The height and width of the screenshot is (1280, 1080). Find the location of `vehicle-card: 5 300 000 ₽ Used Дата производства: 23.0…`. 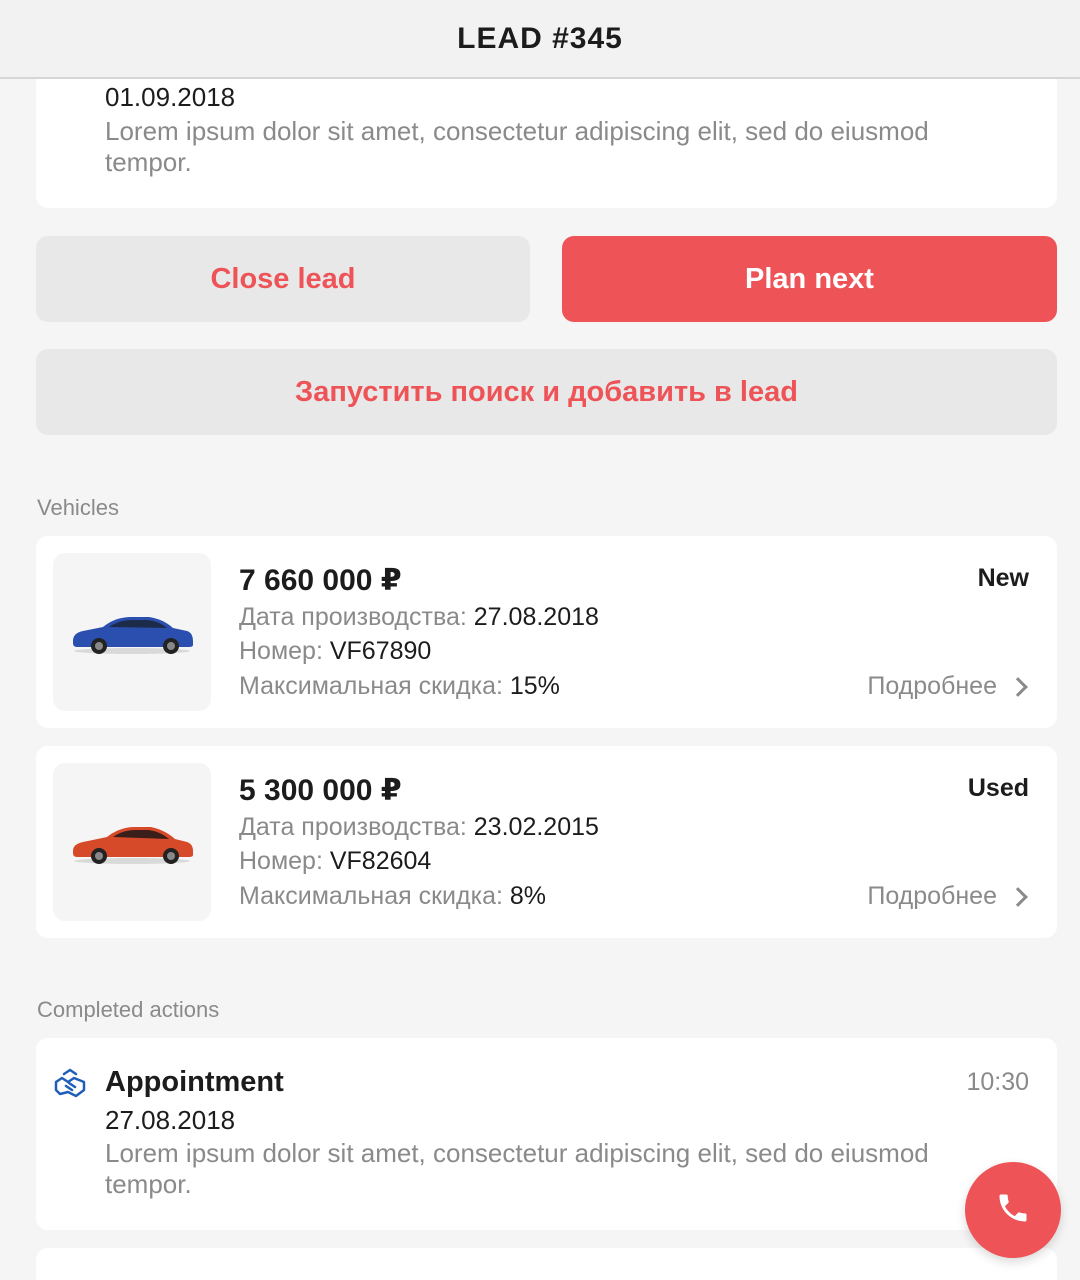

vehicle-card: 5 300 000 ₽ Used Дата производства: 23.0… is located at coordinates (546, 842).